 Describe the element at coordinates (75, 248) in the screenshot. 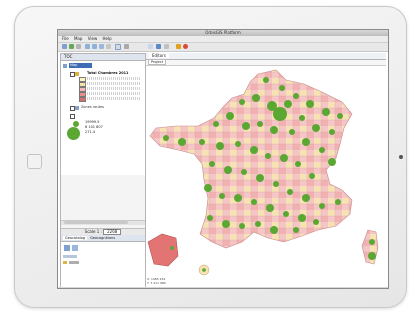

I see `filter-icon` at that location.